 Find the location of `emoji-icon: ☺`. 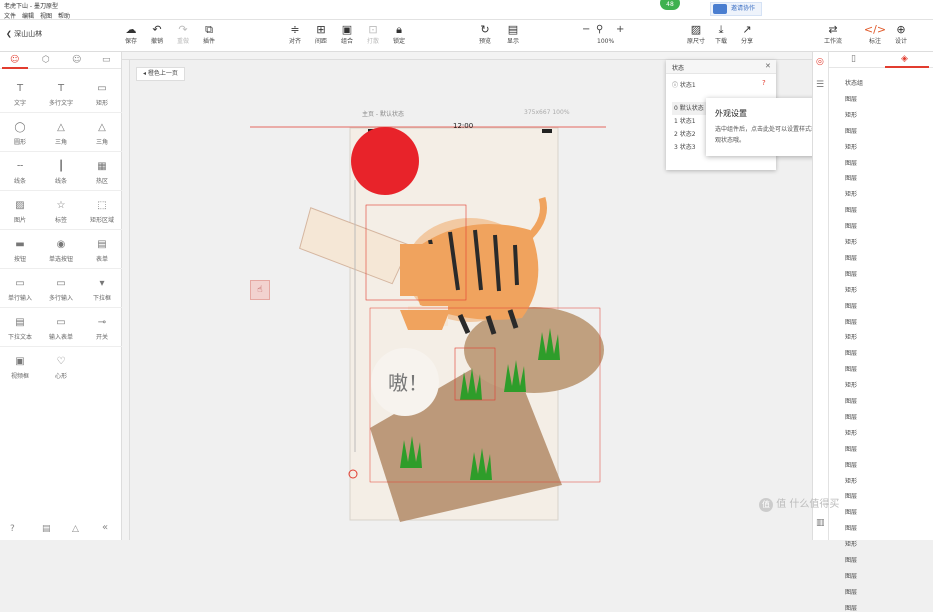

emoji-icon: ☺ is located at coordinates (76, 60).